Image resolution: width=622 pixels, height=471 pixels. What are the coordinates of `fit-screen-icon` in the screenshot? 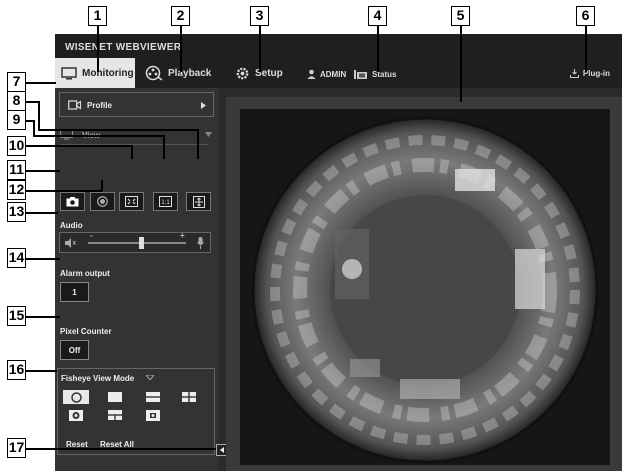 It's located at (131, 201).